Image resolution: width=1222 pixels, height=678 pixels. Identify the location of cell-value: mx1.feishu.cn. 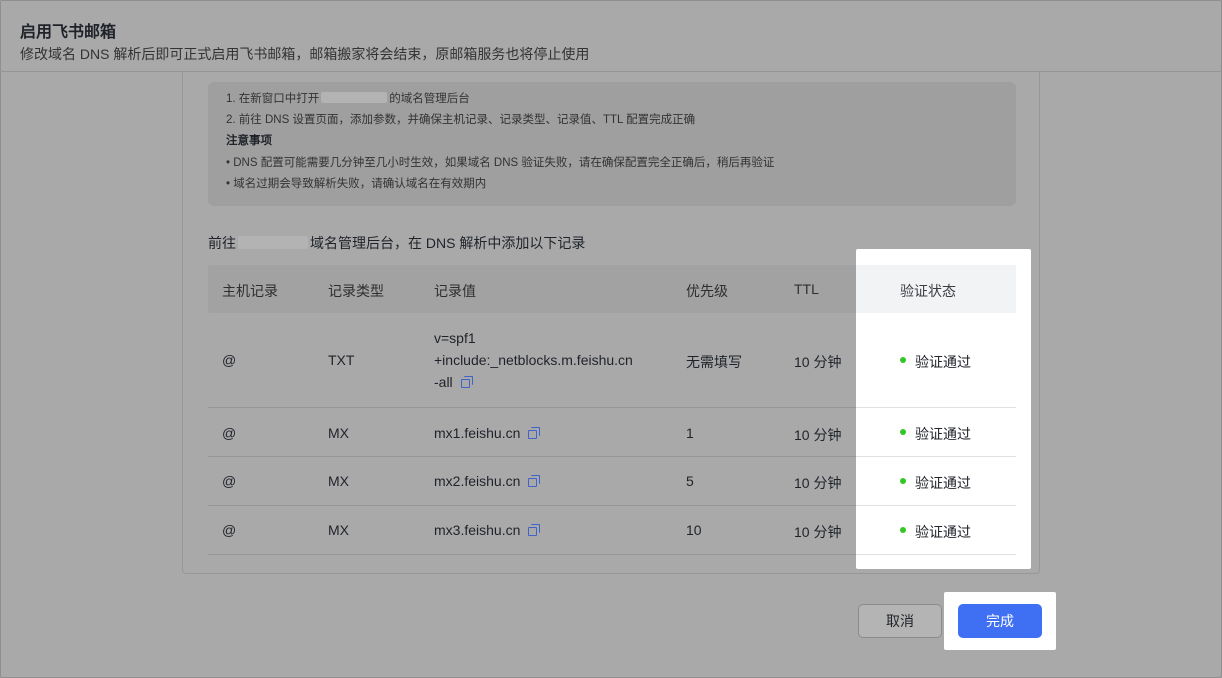
(487, 433).